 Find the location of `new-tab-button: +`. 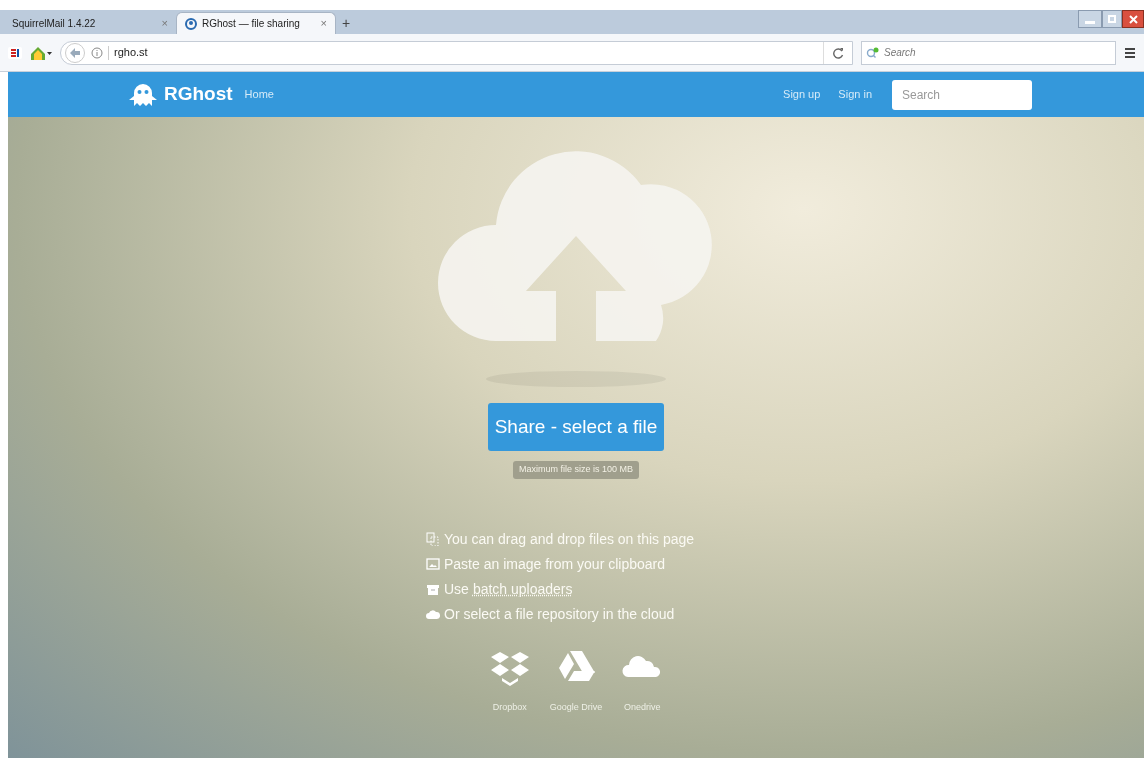

new-tab-button: + is located at coordinates (346, 23).